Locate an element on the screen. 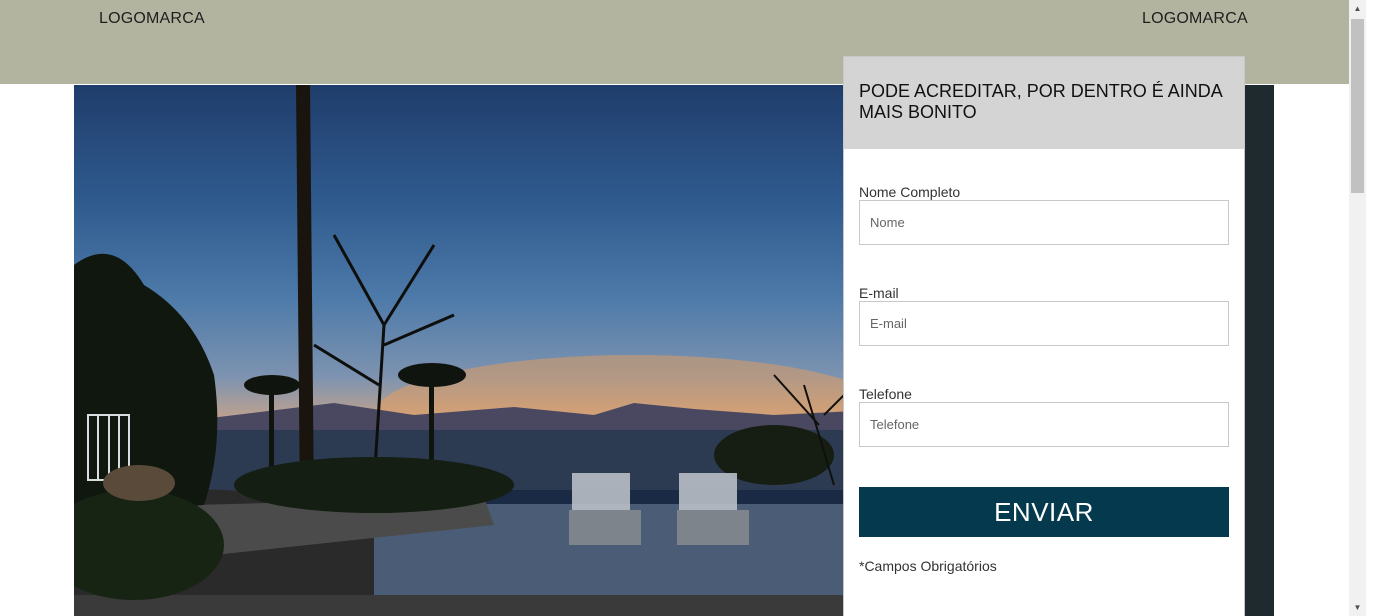  name-label: Nome Completo is located at coordinates (910, 192).